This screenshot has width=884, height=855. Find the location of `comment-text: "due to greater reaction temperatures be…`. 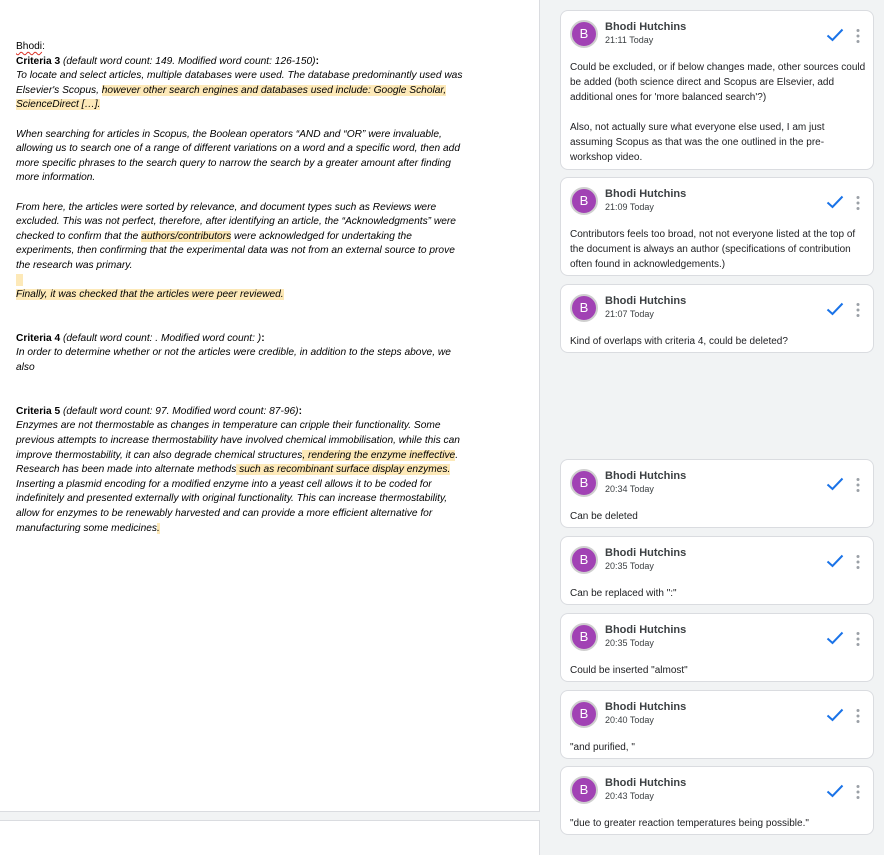

comment-text: "due to greater reaction temperatures be… is located at coordinates (689, 823).